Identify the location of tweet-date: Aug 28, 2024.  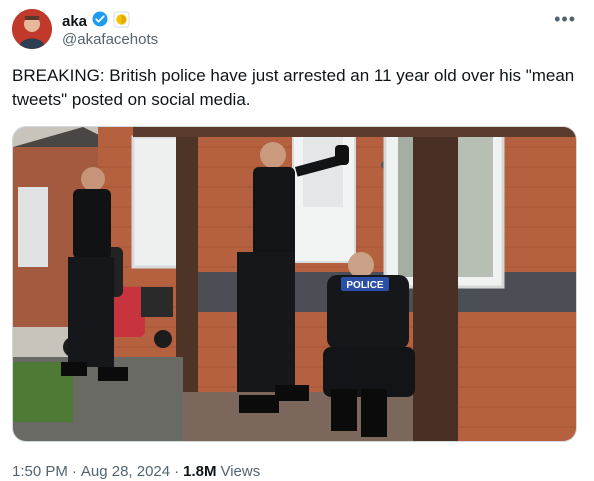
(125, 471).